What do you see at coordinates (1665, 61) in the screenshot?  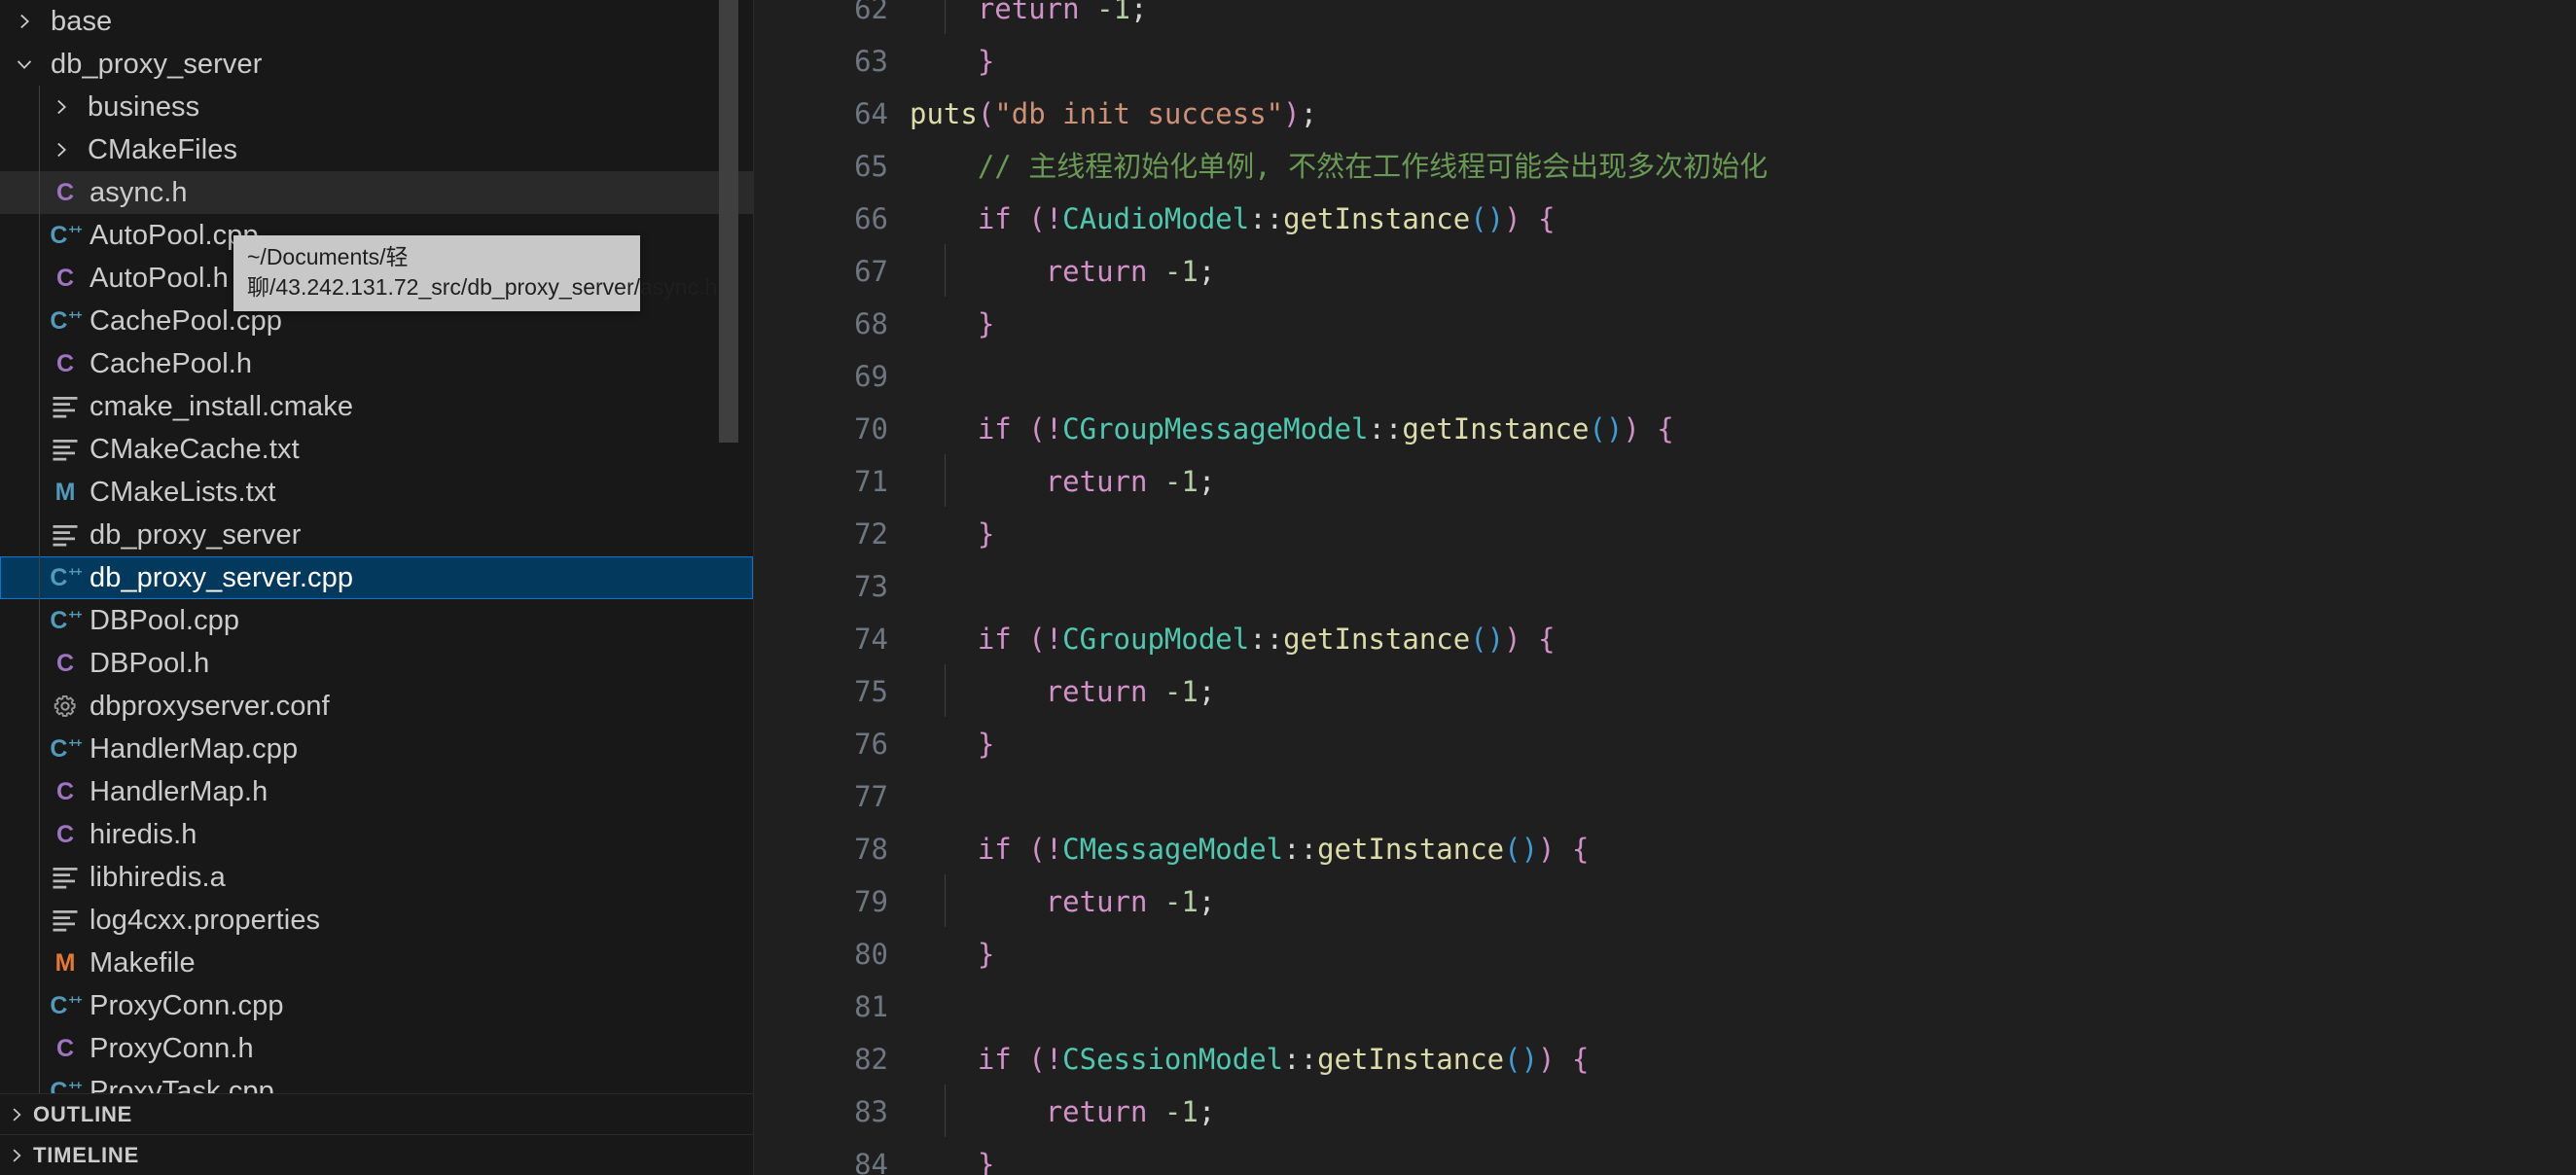 I see `code-line: 63 }` at bounding box center [1665, 61].